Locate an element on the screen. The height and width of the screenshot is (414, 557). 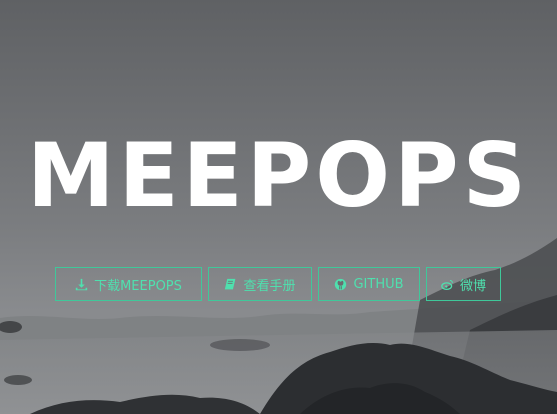
book-icon is located at coordinates (230, 284).